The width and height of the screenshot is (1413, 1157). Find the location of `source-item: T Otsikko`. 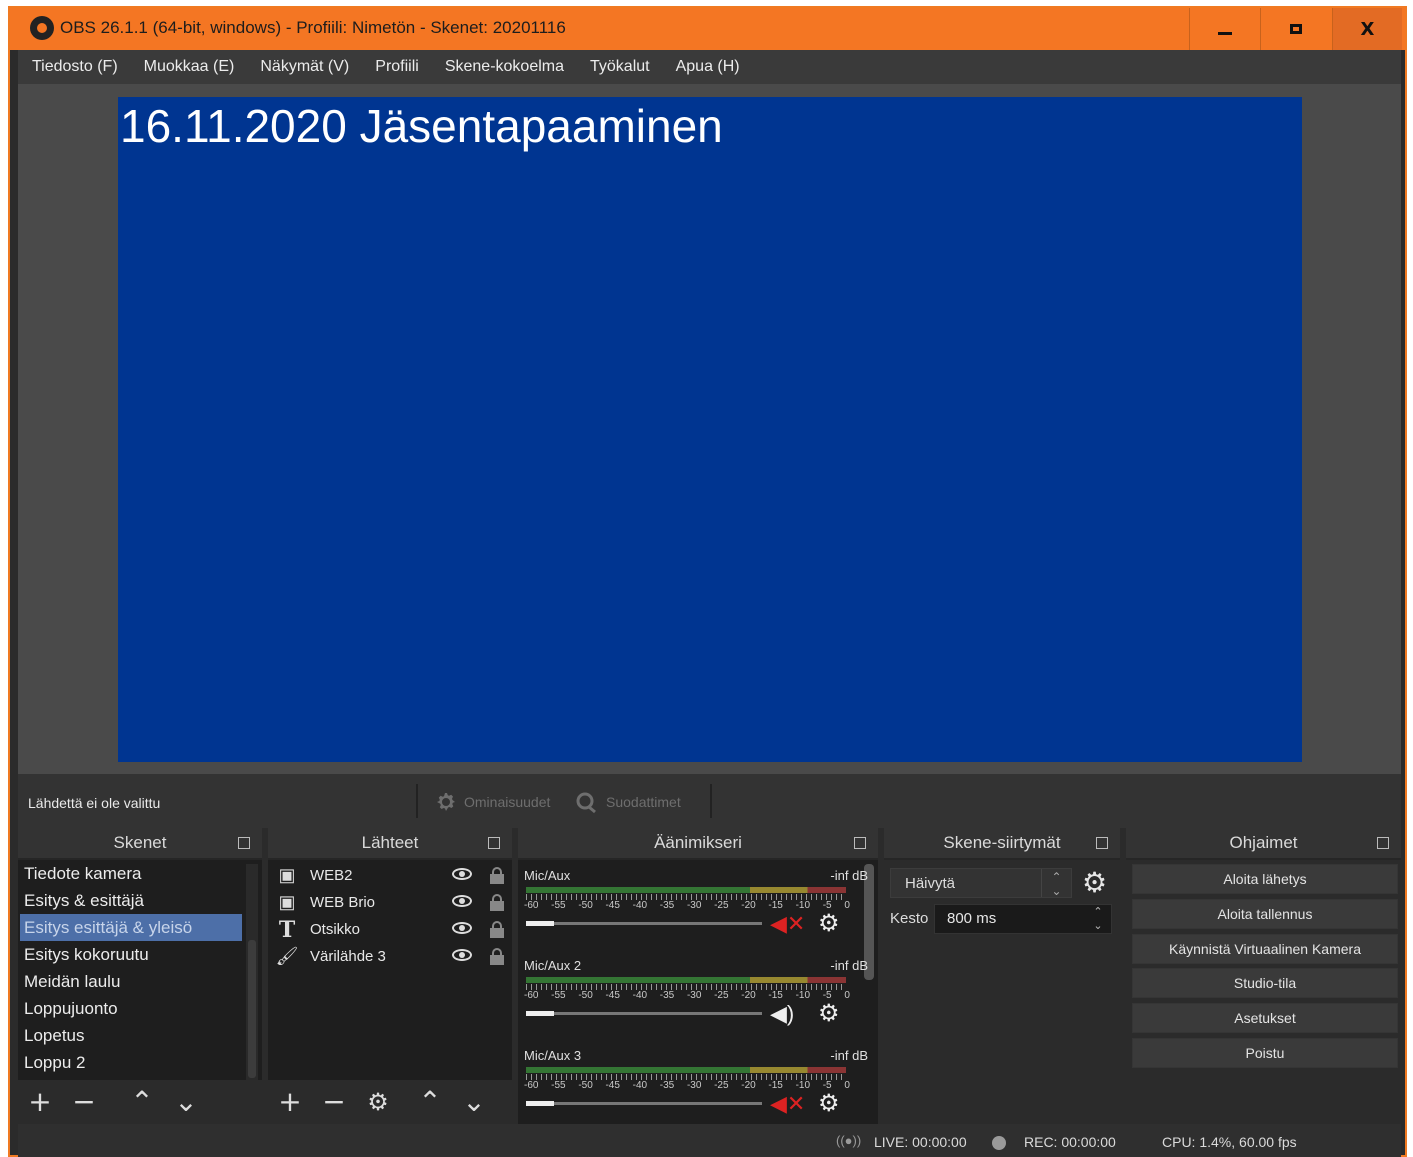

source-item: T Otsikko is located at coordinates (390, 929).